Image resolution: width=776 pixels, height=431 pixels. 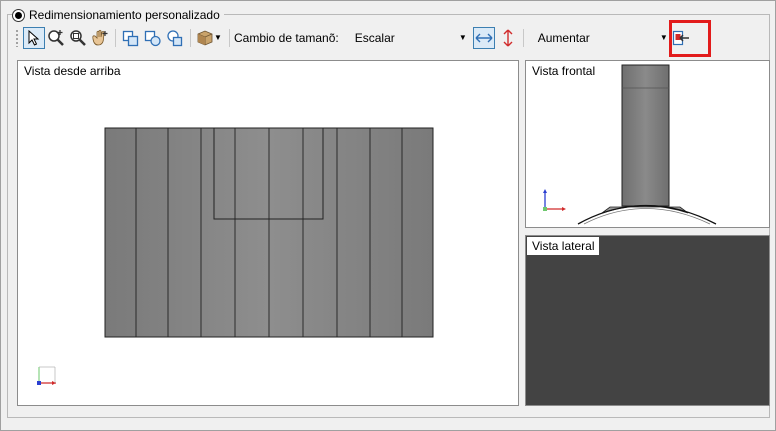 I want to click on pan-hand-icon, so click(x=100, y=37).